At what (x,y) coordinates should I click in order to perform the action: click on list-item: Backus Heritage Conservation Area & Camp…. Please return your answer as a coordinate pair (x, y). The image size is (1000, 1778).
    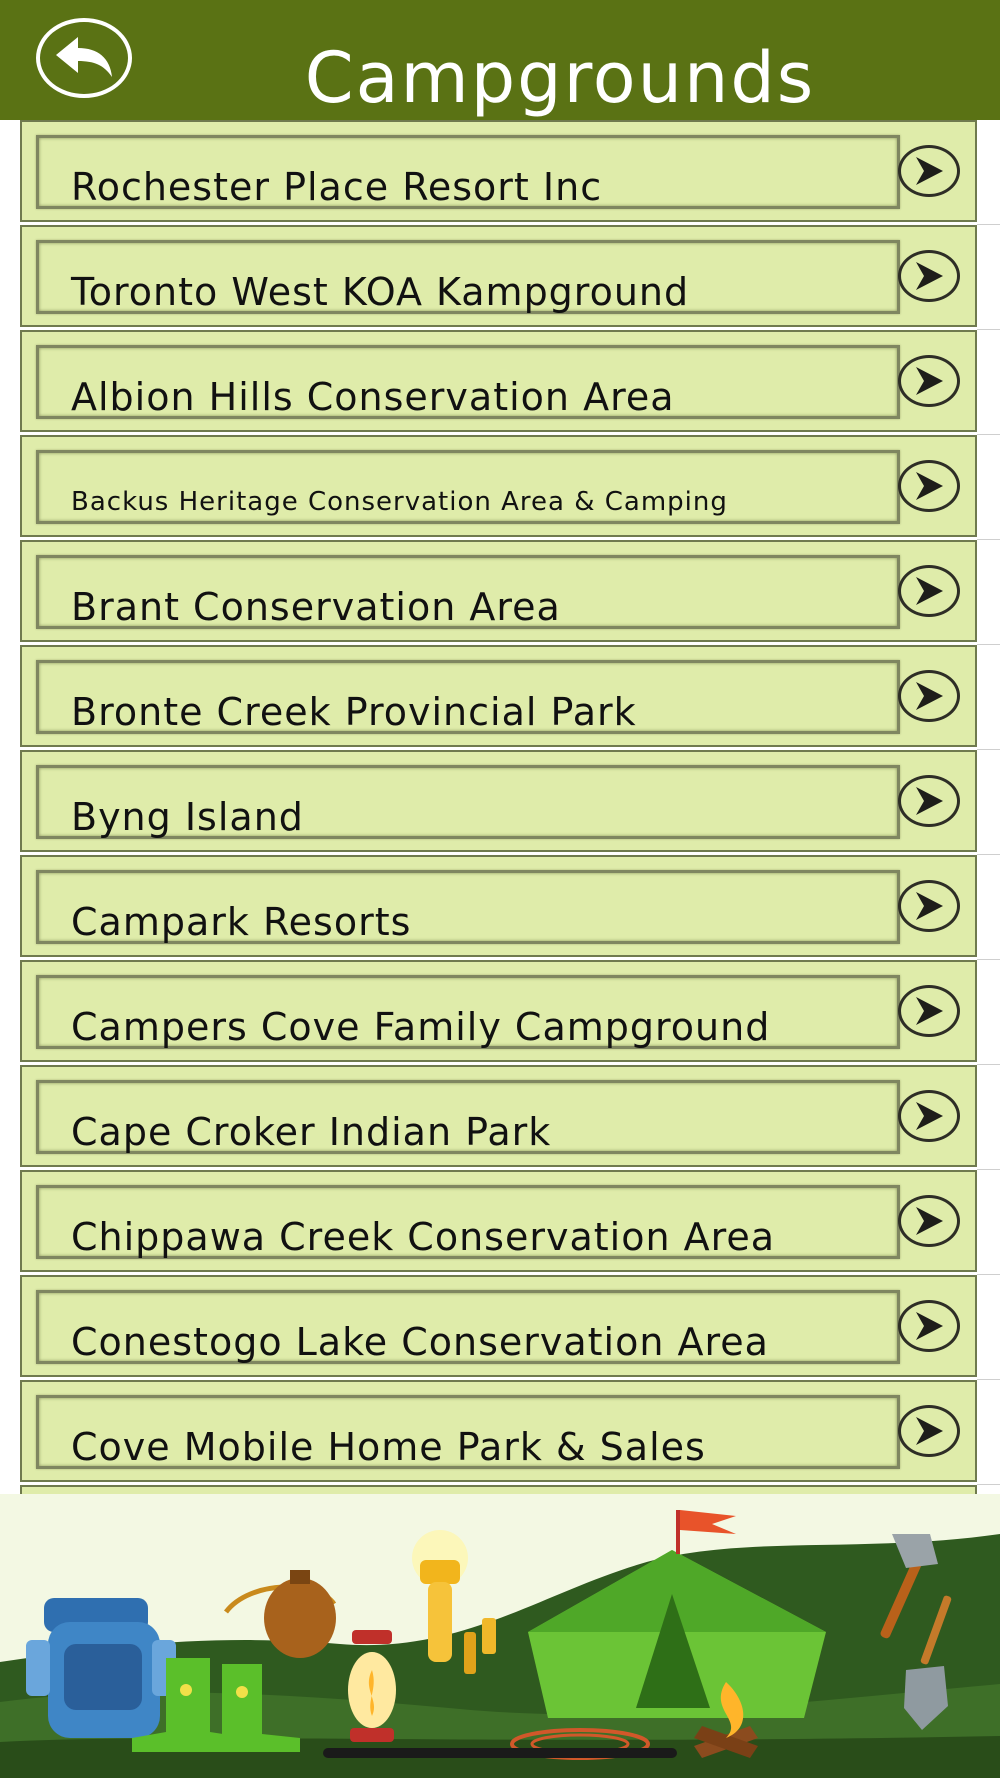
    Looking at the image, I should click on (498, 486).